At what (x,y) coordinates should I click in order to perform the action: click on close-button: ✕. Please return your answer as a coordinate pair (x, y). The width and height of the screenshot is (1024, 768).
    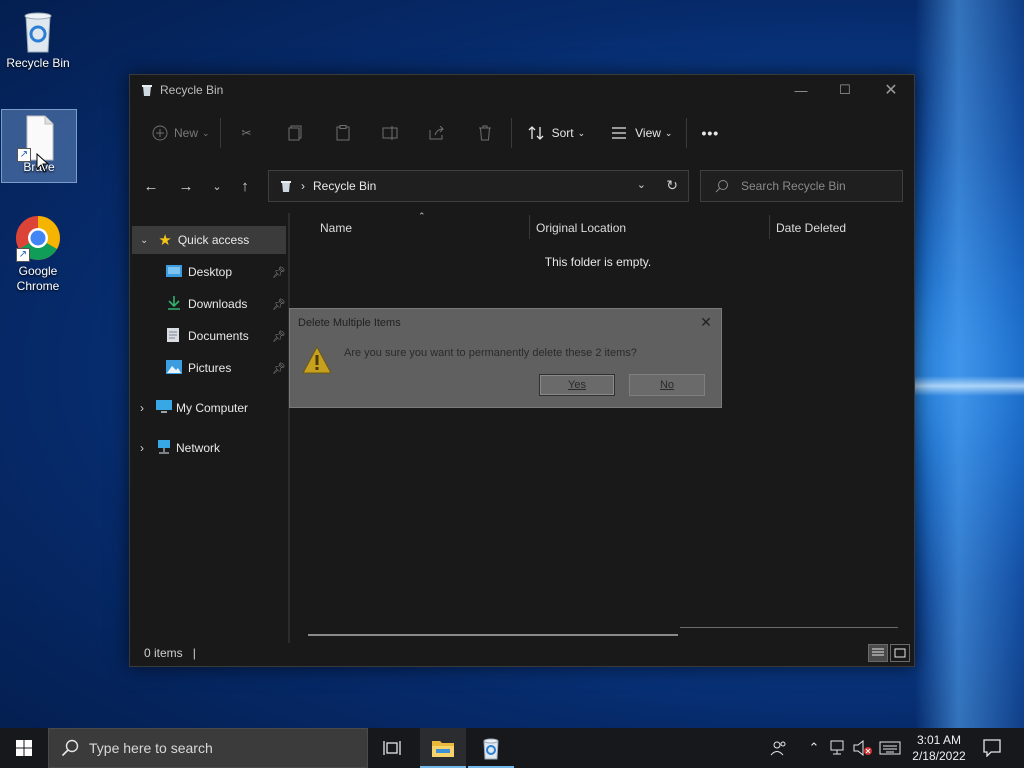
    Looking at the image, I should click on (891, 90).